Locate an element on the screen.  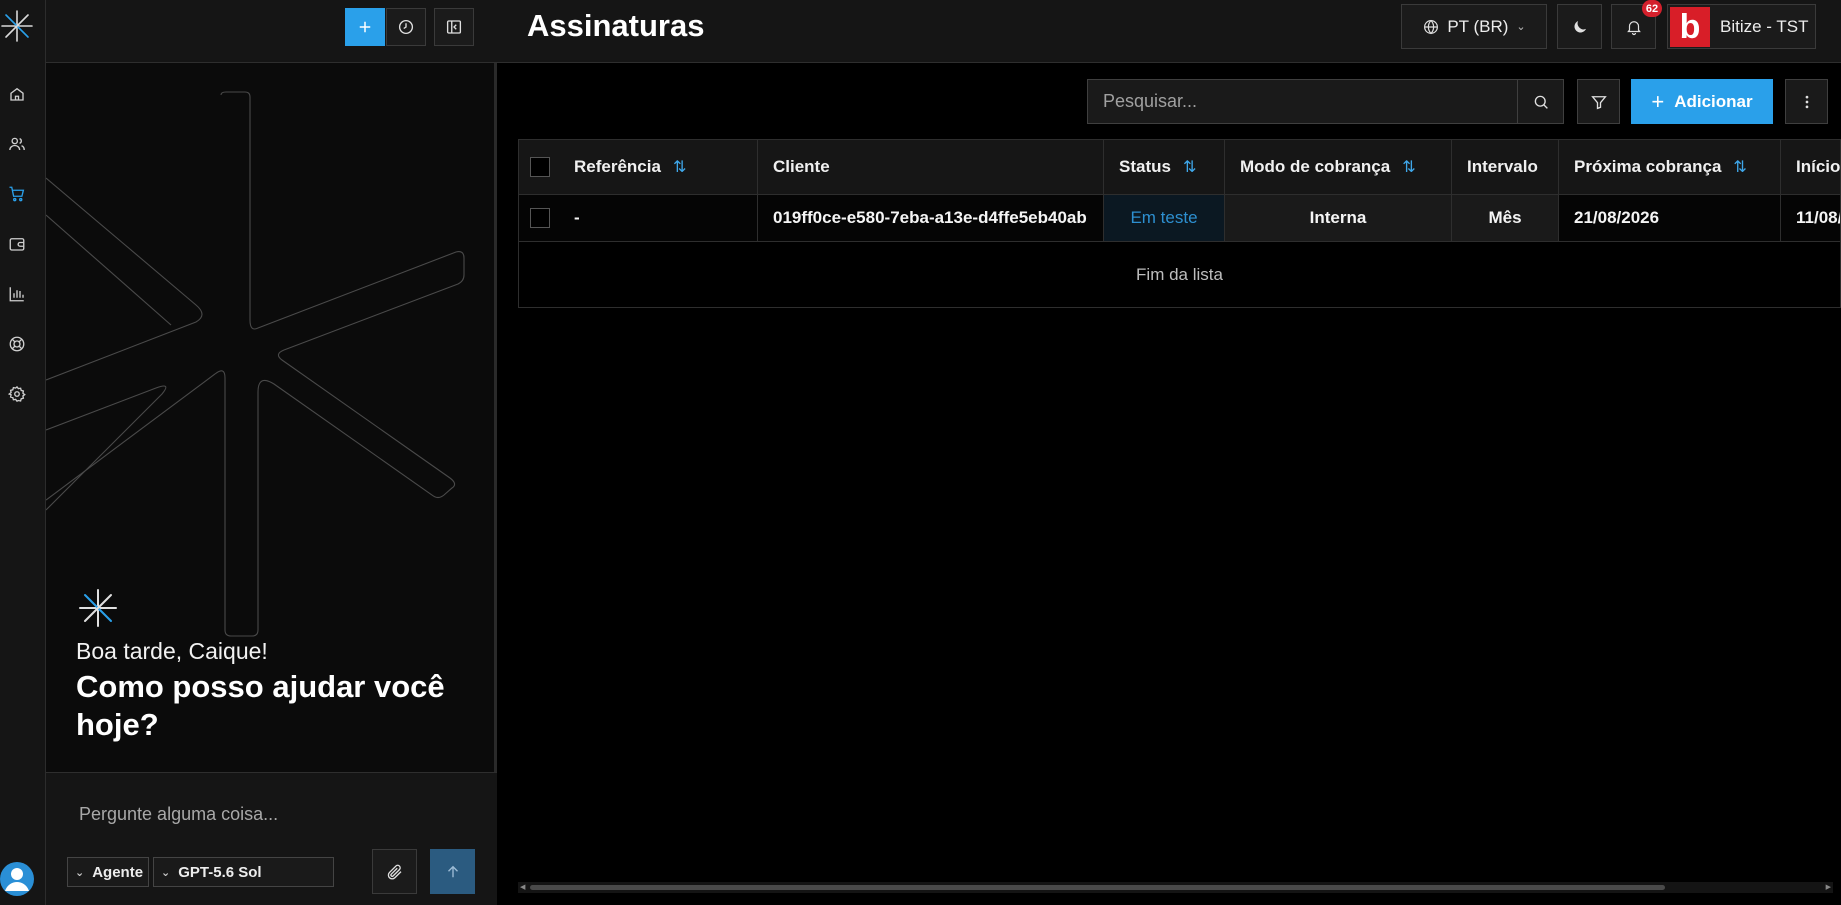
top-header: Assinaturas PT (BR) ⌄ 62 b Bitize - TST is located at coordinates (1169, 31).